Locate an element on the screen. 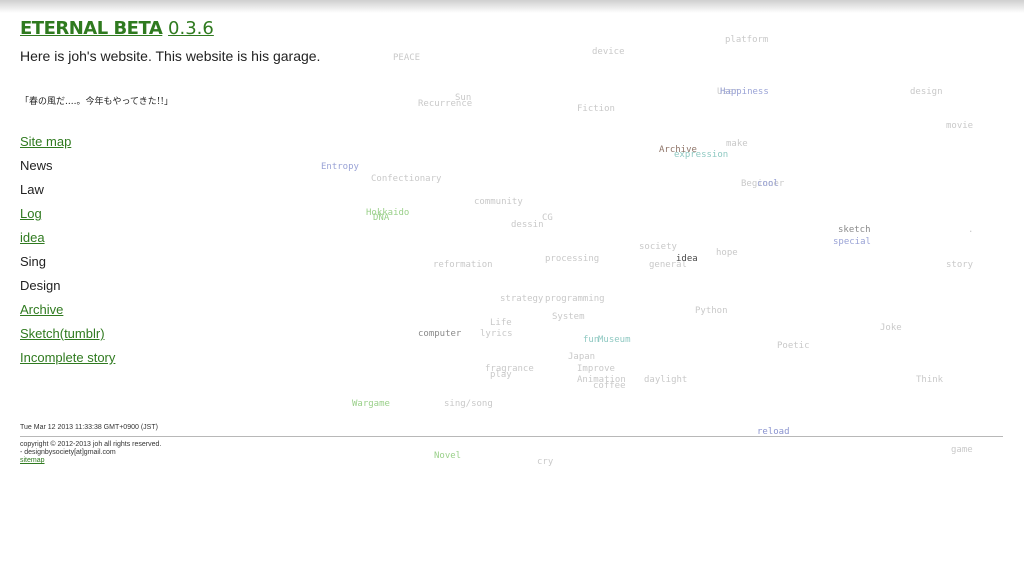 The image size is (1024, 576). cloud-word: Japan is located at coordinates (581, 357).